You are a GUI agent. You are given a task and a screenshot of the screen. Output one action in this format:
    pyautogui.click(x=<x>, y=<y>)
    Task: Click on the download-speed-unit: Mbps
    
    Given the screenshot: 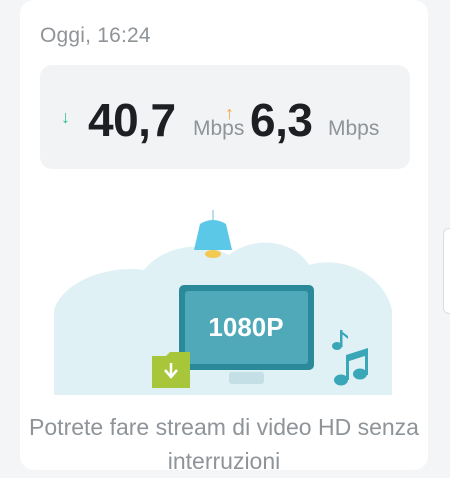 What is the action you would take?
    pyautogui.click(x=219, y=128)
    